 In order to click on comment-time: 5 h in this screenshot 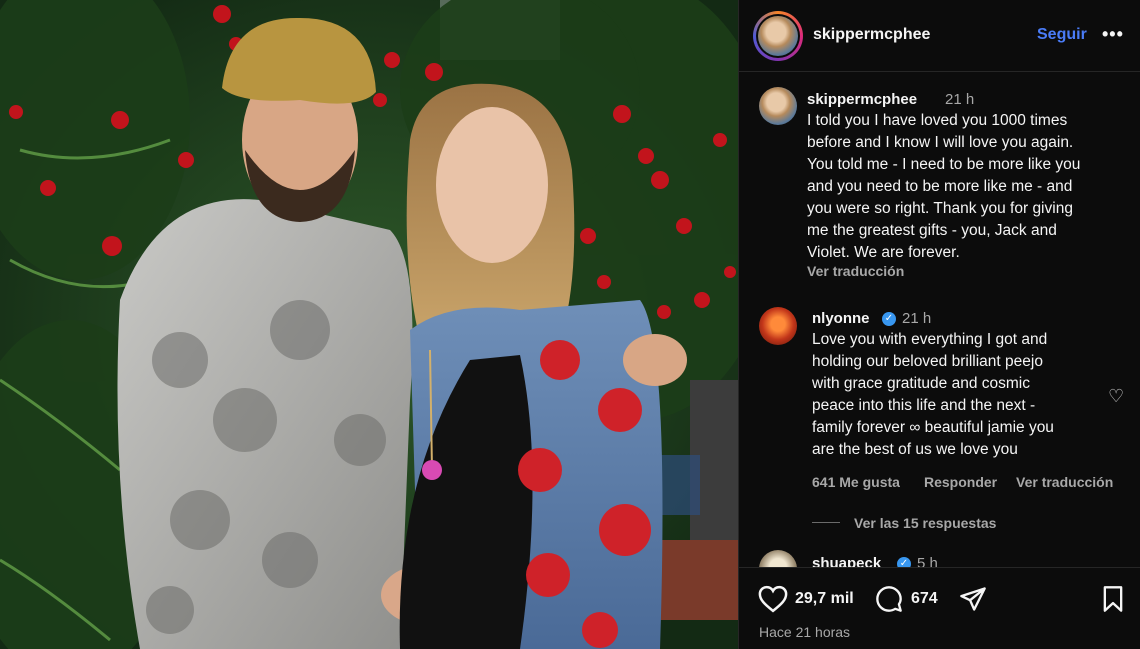, I will do `click(927, 561)`.